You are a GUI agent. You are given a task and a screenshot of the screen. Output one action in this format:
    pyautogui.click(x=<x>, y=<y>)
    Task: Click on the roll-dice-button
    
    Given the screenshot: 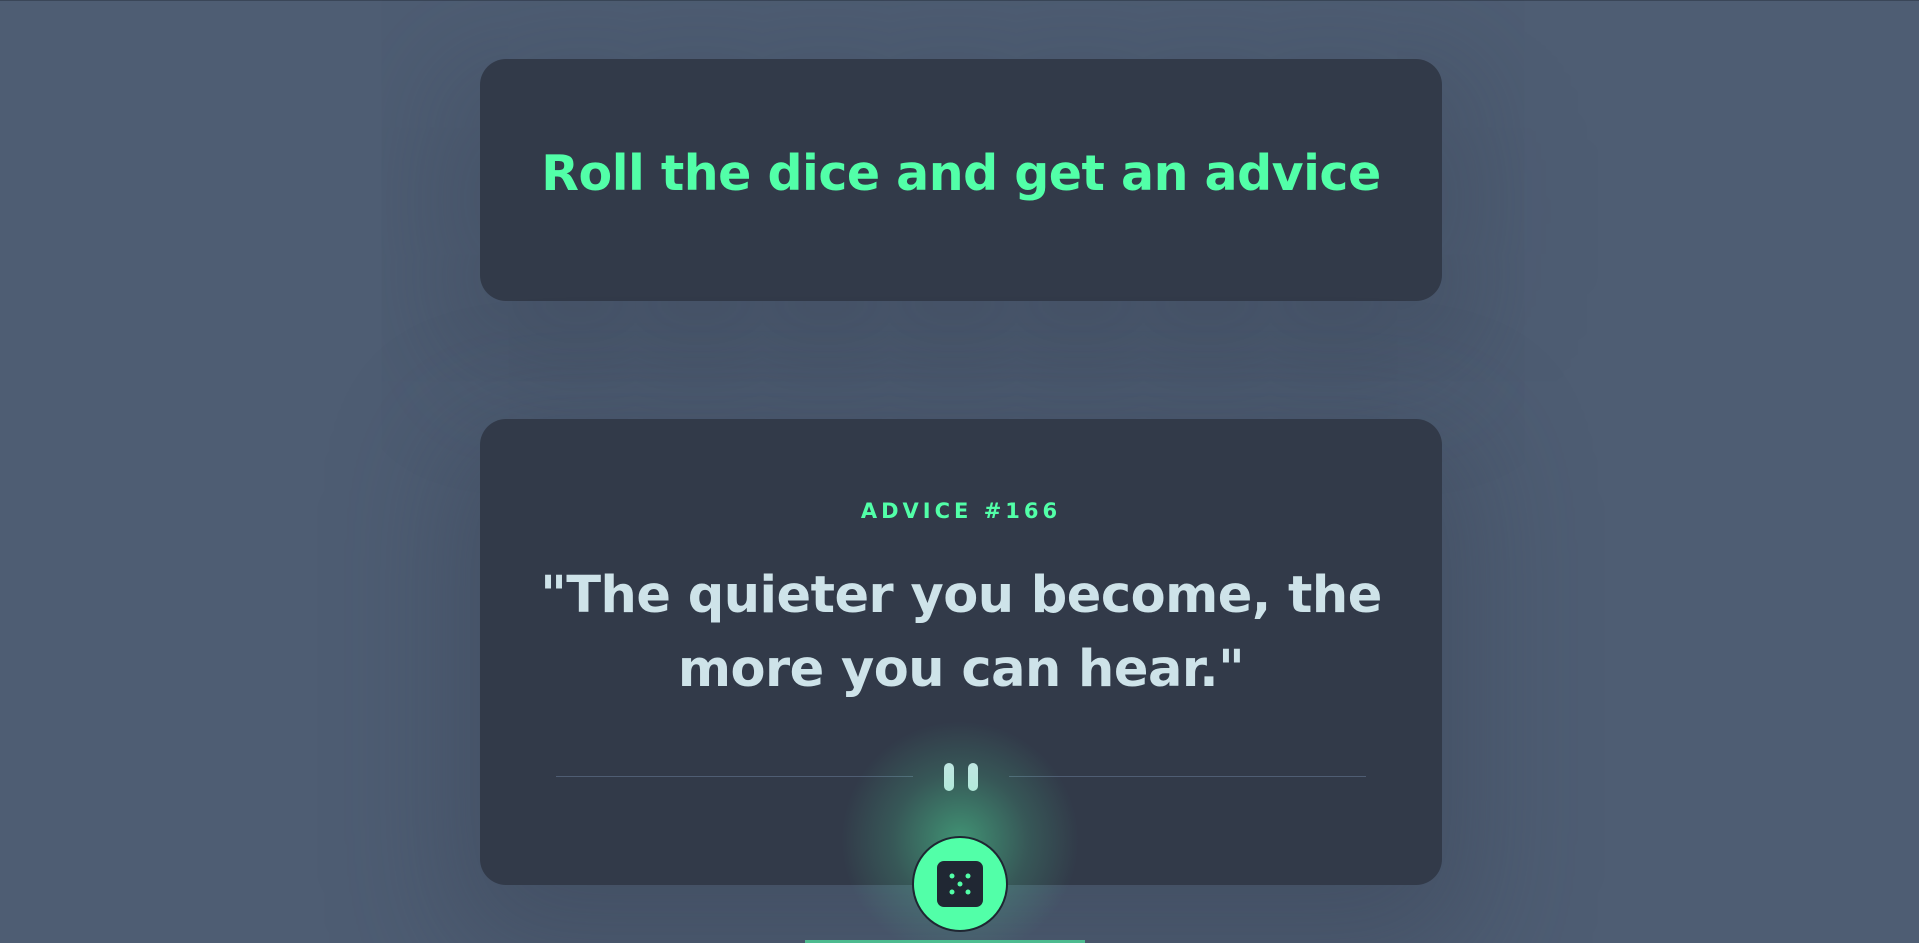 What is the action you would take?
    pyautogui.click(x=960, y=884)
    